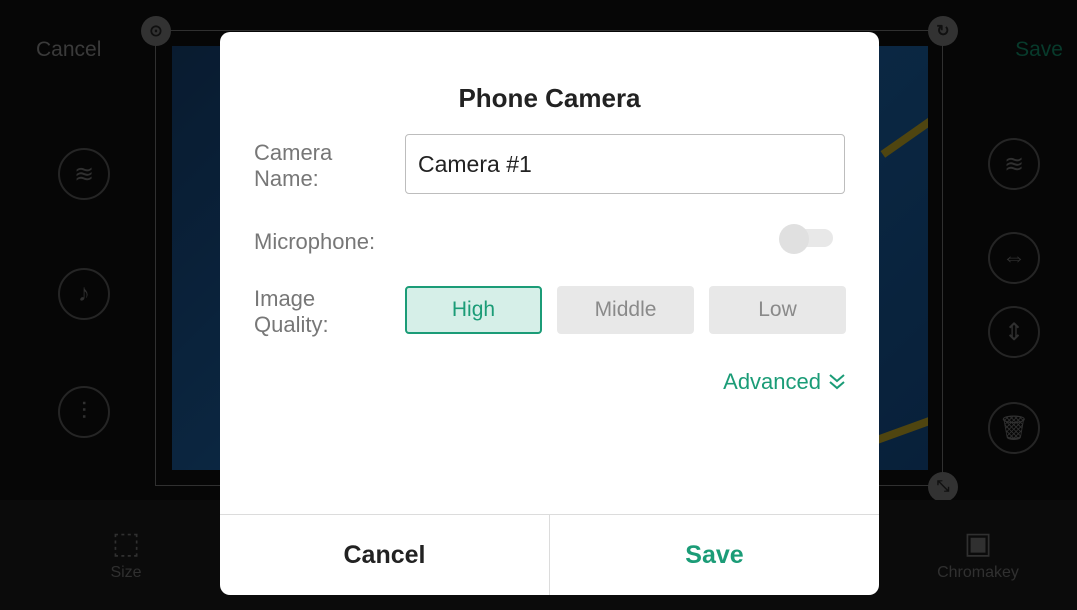  I want to click on microphone-label: Microphone:, so click(315, 241).